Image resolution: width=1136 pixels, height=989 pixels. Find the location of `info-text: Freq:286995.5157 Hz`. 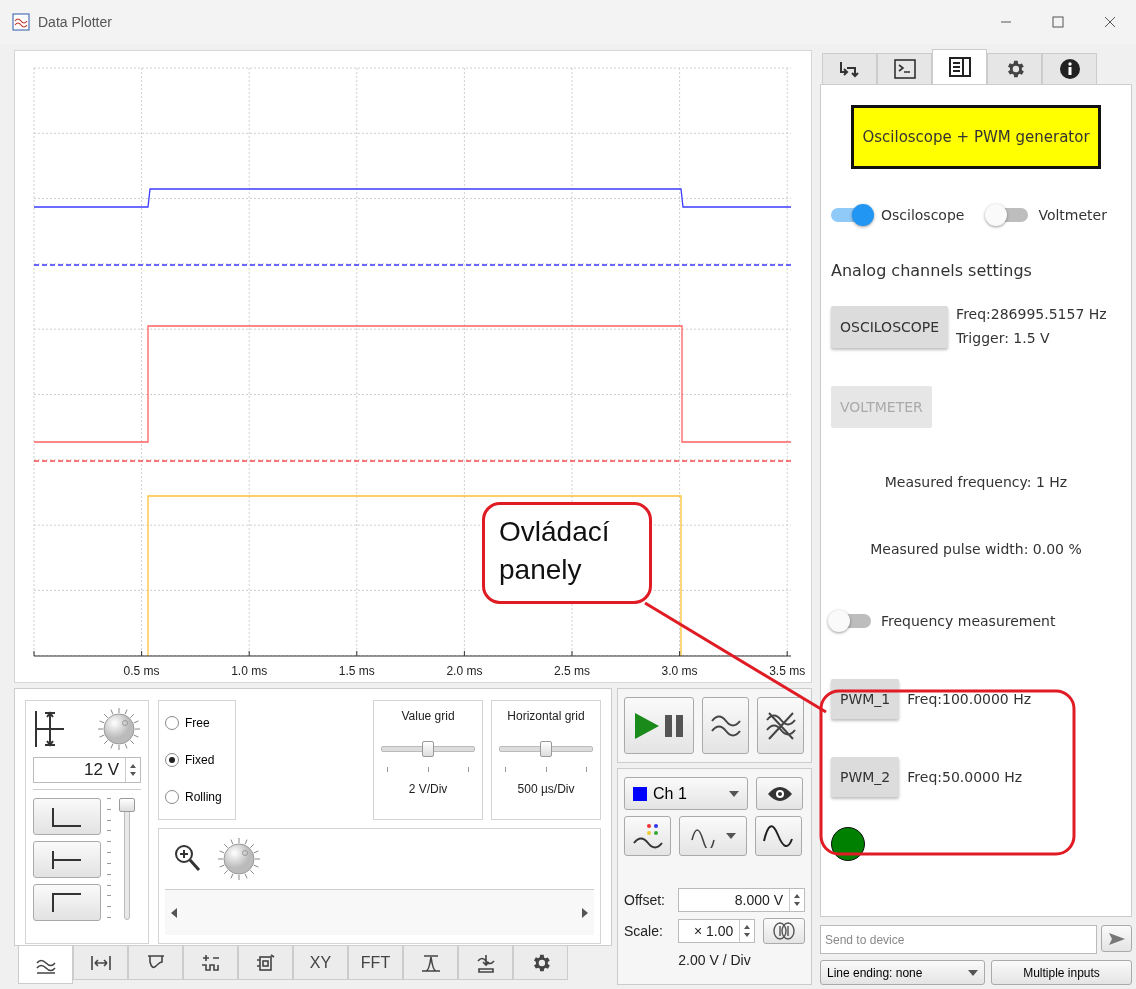

info-text: Freq:286995.5157 Hz is located at coordinates (1031, 314).